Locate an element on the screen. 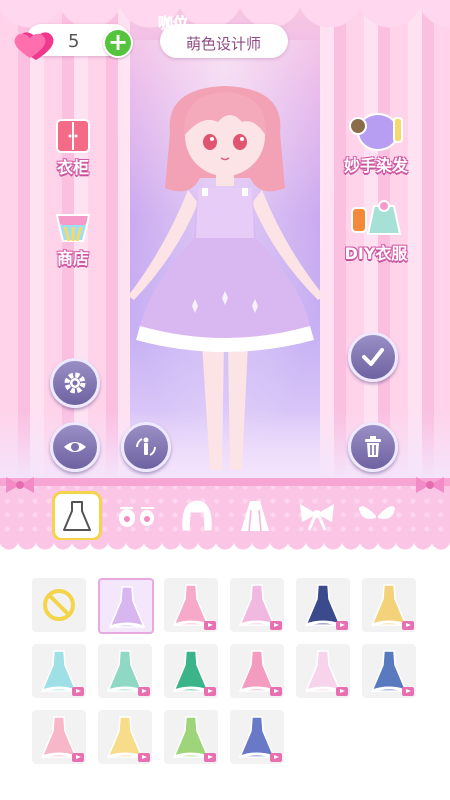  tab-cape is located at coordinates (255, 516).